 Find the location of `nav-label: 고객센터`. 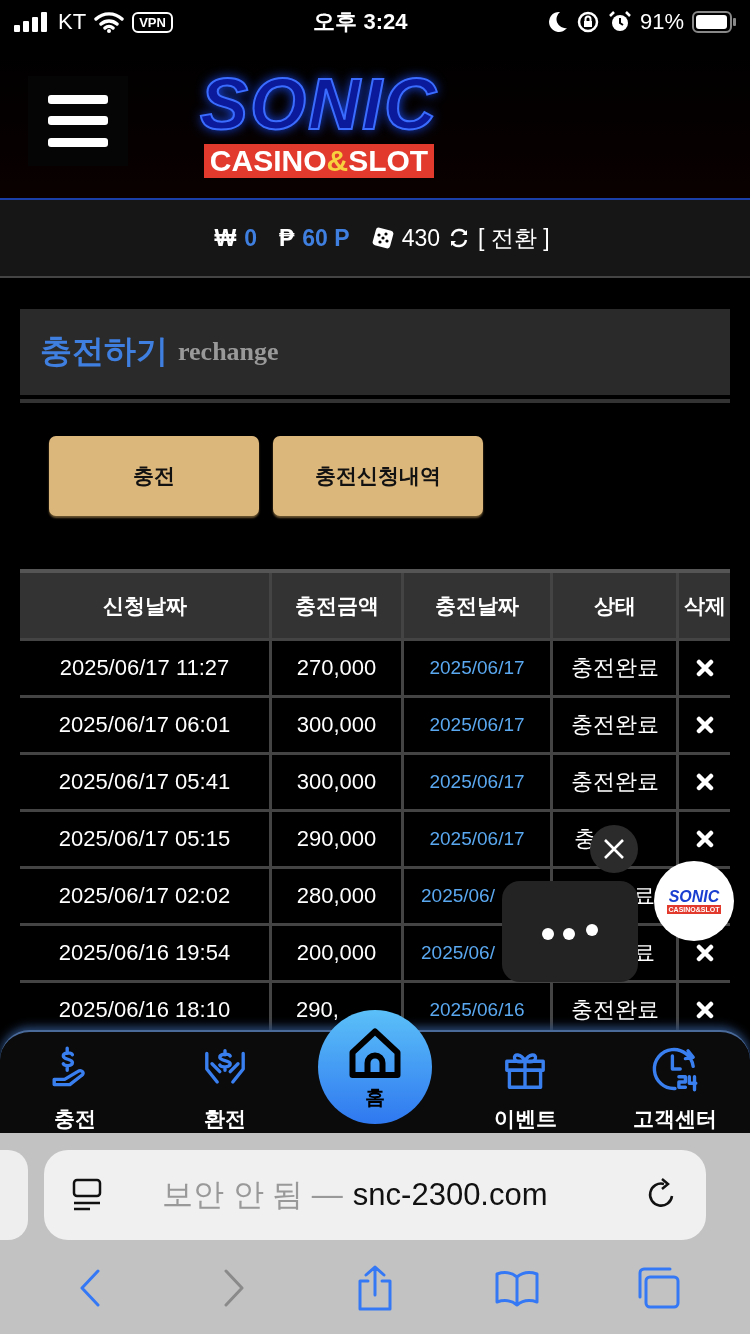

nav-label: 고객센터 is located at coordinates (675, 1119).